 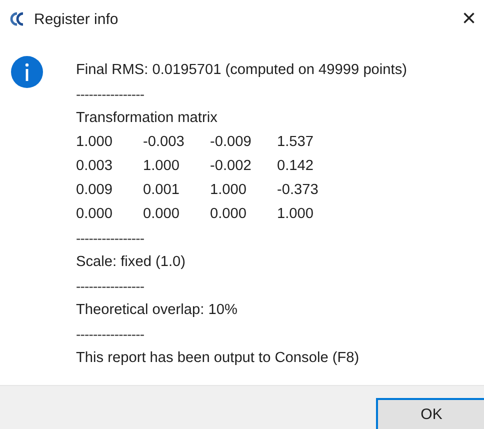 What do you see at coordinates (77, 19) in the screenshot?
I see `window-title: Register info` at bounding box center [77, 19].